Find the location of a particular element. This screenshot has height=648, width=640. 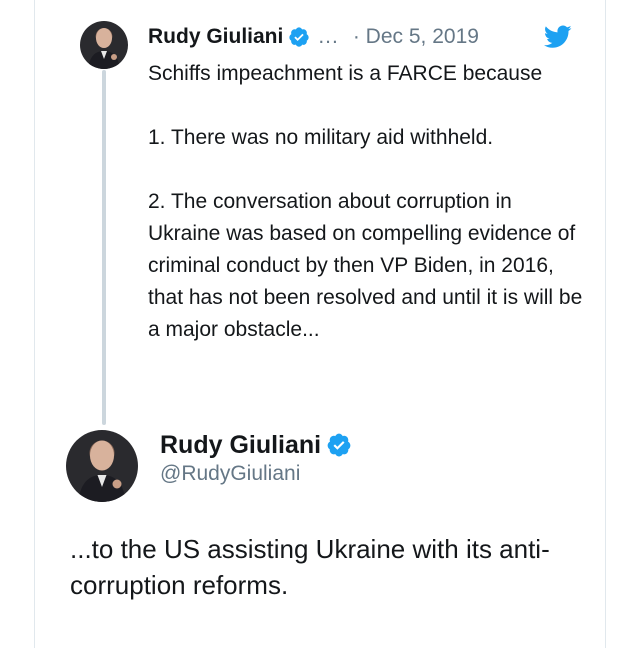

twitter-bird-icon is located at coordinates (558, 37).